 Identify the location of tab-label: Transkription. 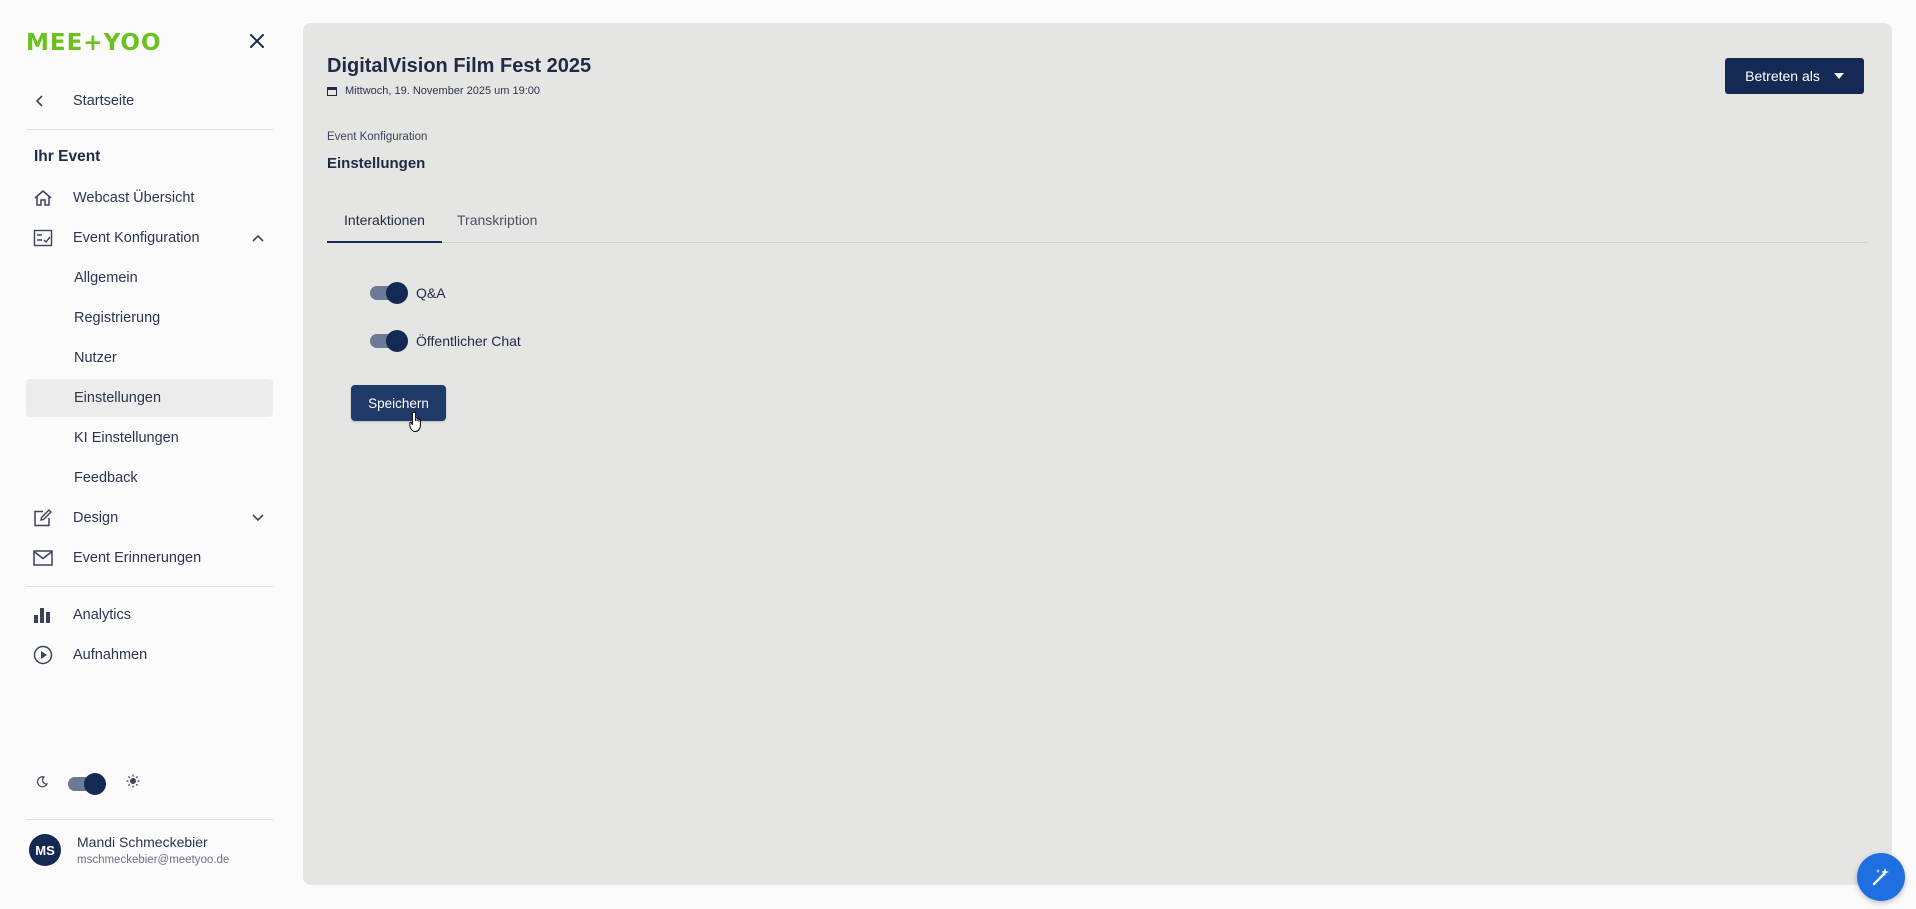
(497, 220).